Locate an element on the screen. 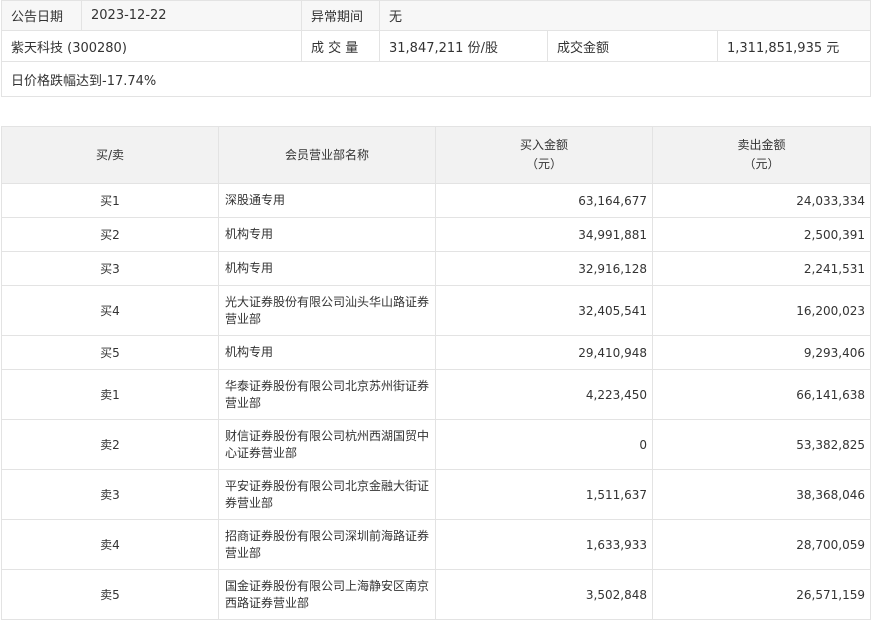 Image resolution: width=873 pixels, height=622 pixels. buy-amount-cell: 1,633,933 is located at coordinates (544, 544).